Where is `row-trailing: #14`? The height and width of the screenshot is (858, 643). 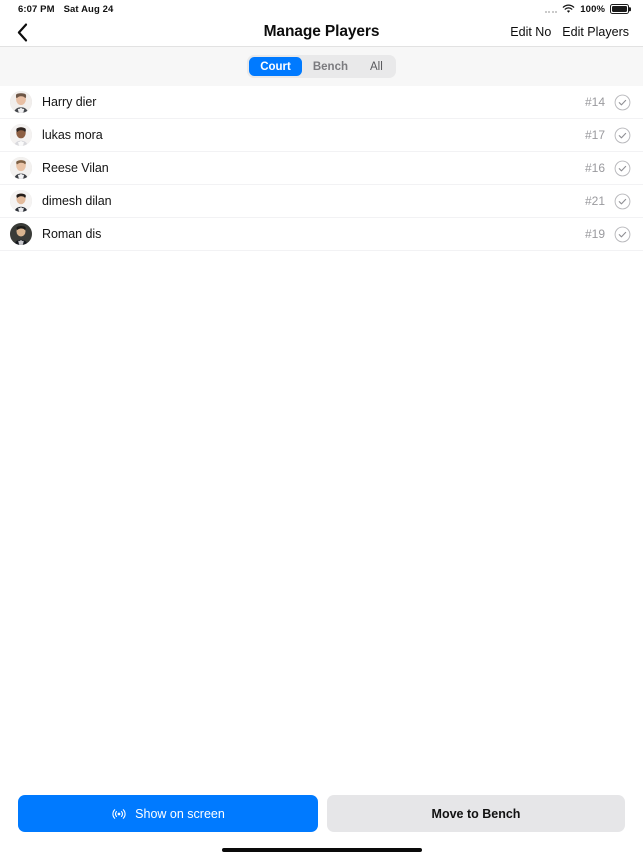 row-trailing: #14 is located at coordinates (608, 102).